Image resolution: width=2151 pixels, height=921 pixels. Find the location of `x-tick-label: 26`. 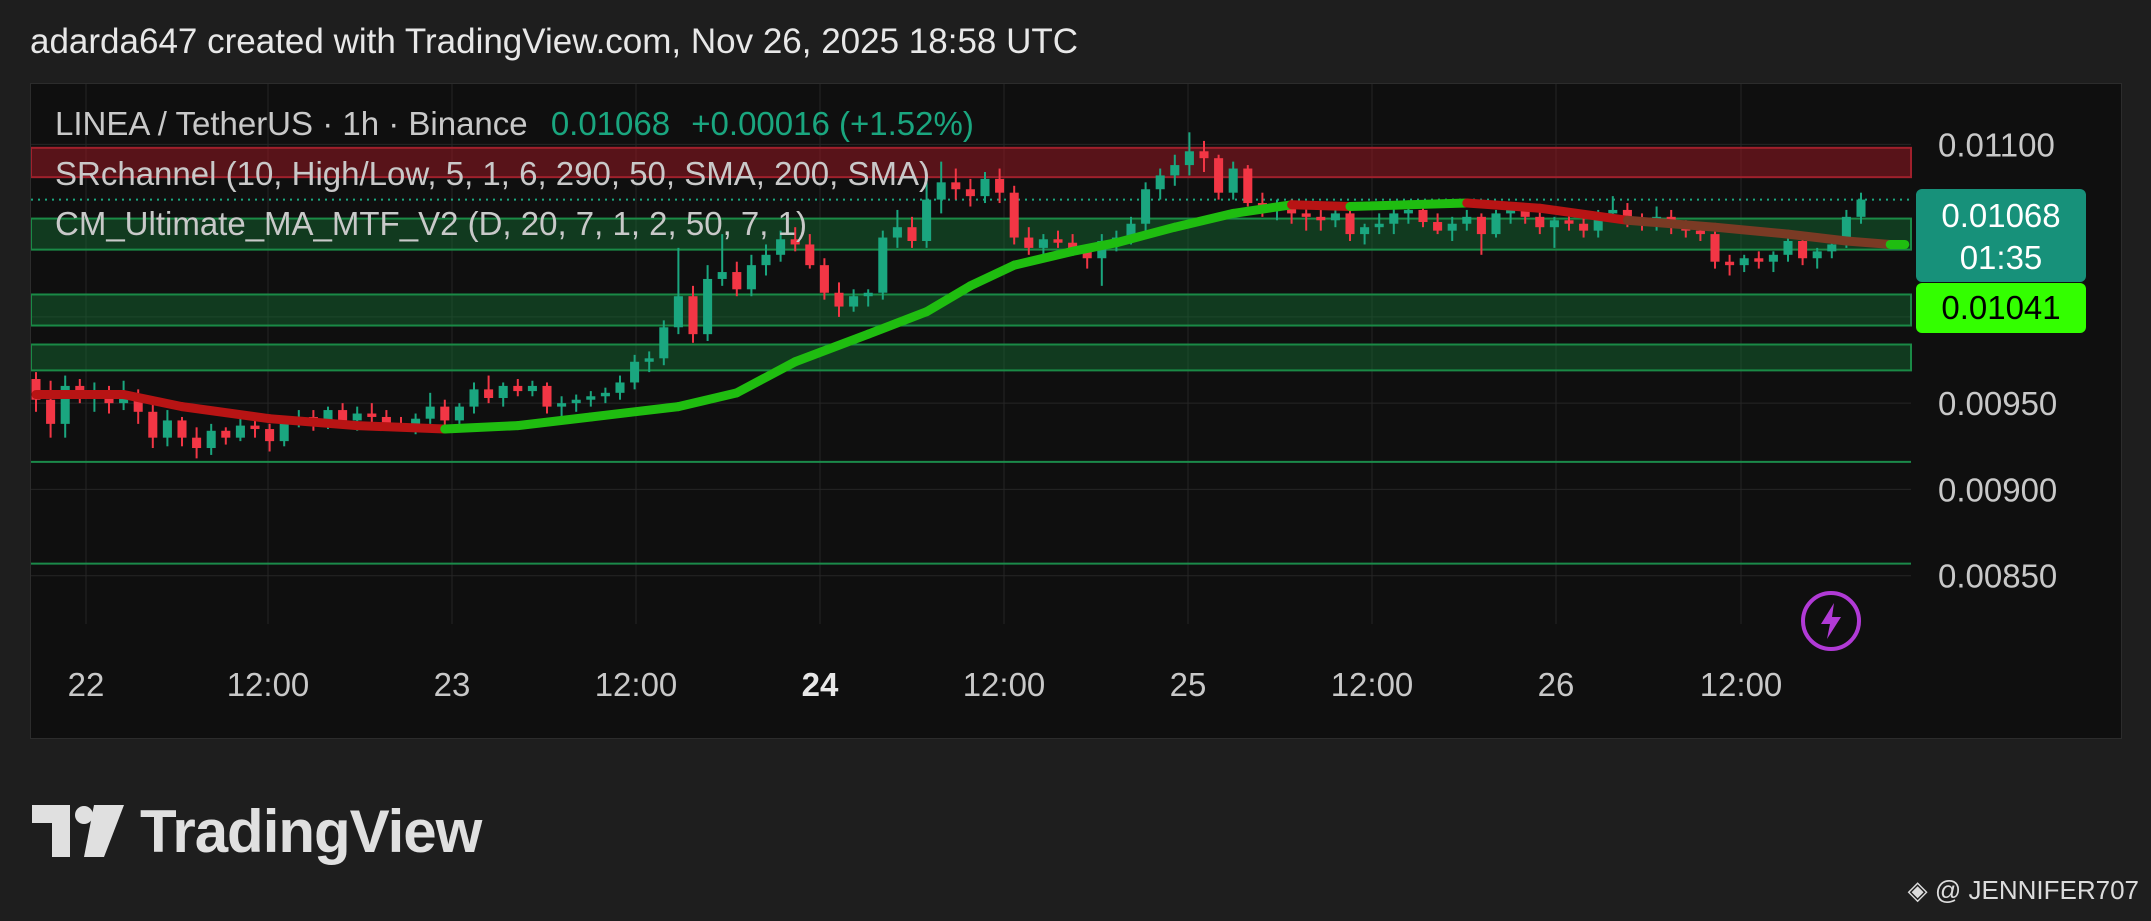

x-tick-label: 26 is located at coordinates (1556, 684).